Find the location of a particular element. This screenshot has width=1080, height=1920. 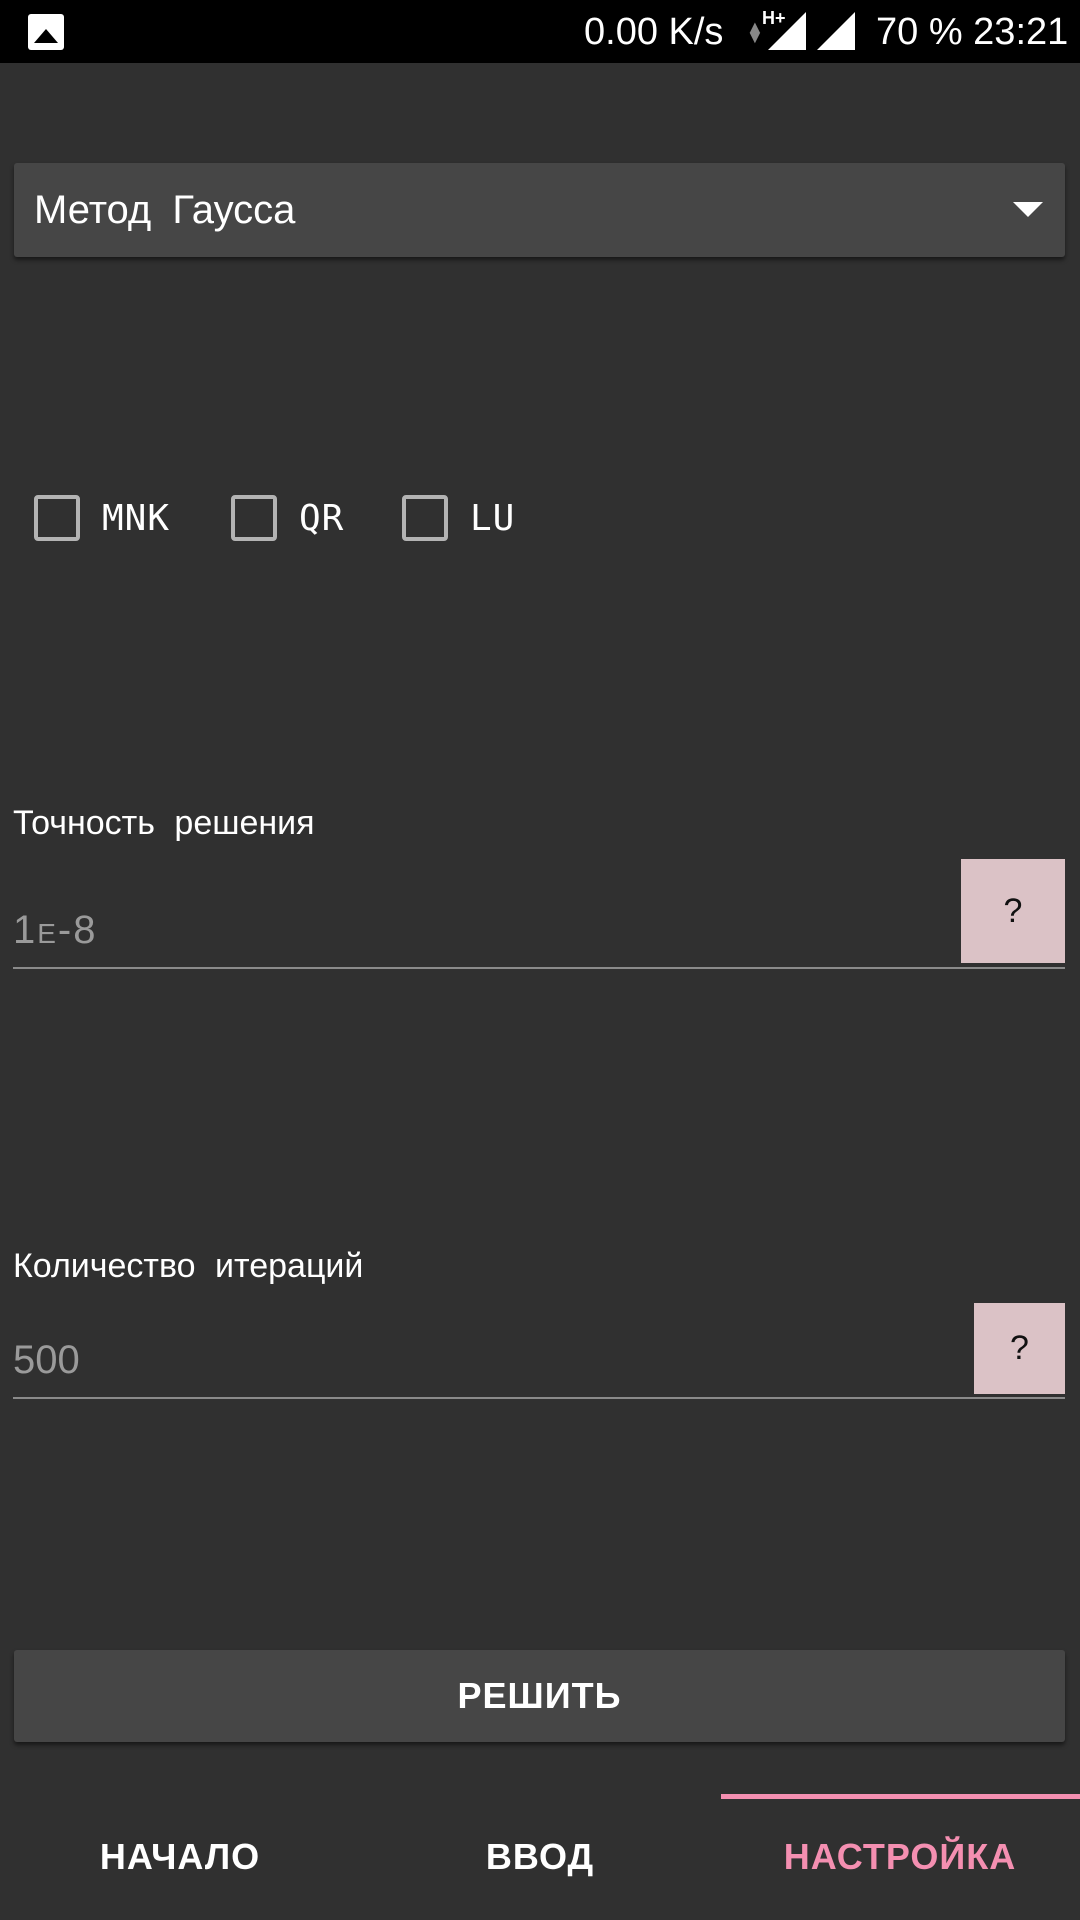

network-speed: 0.00 K/s is located at coordinates (654, 32).